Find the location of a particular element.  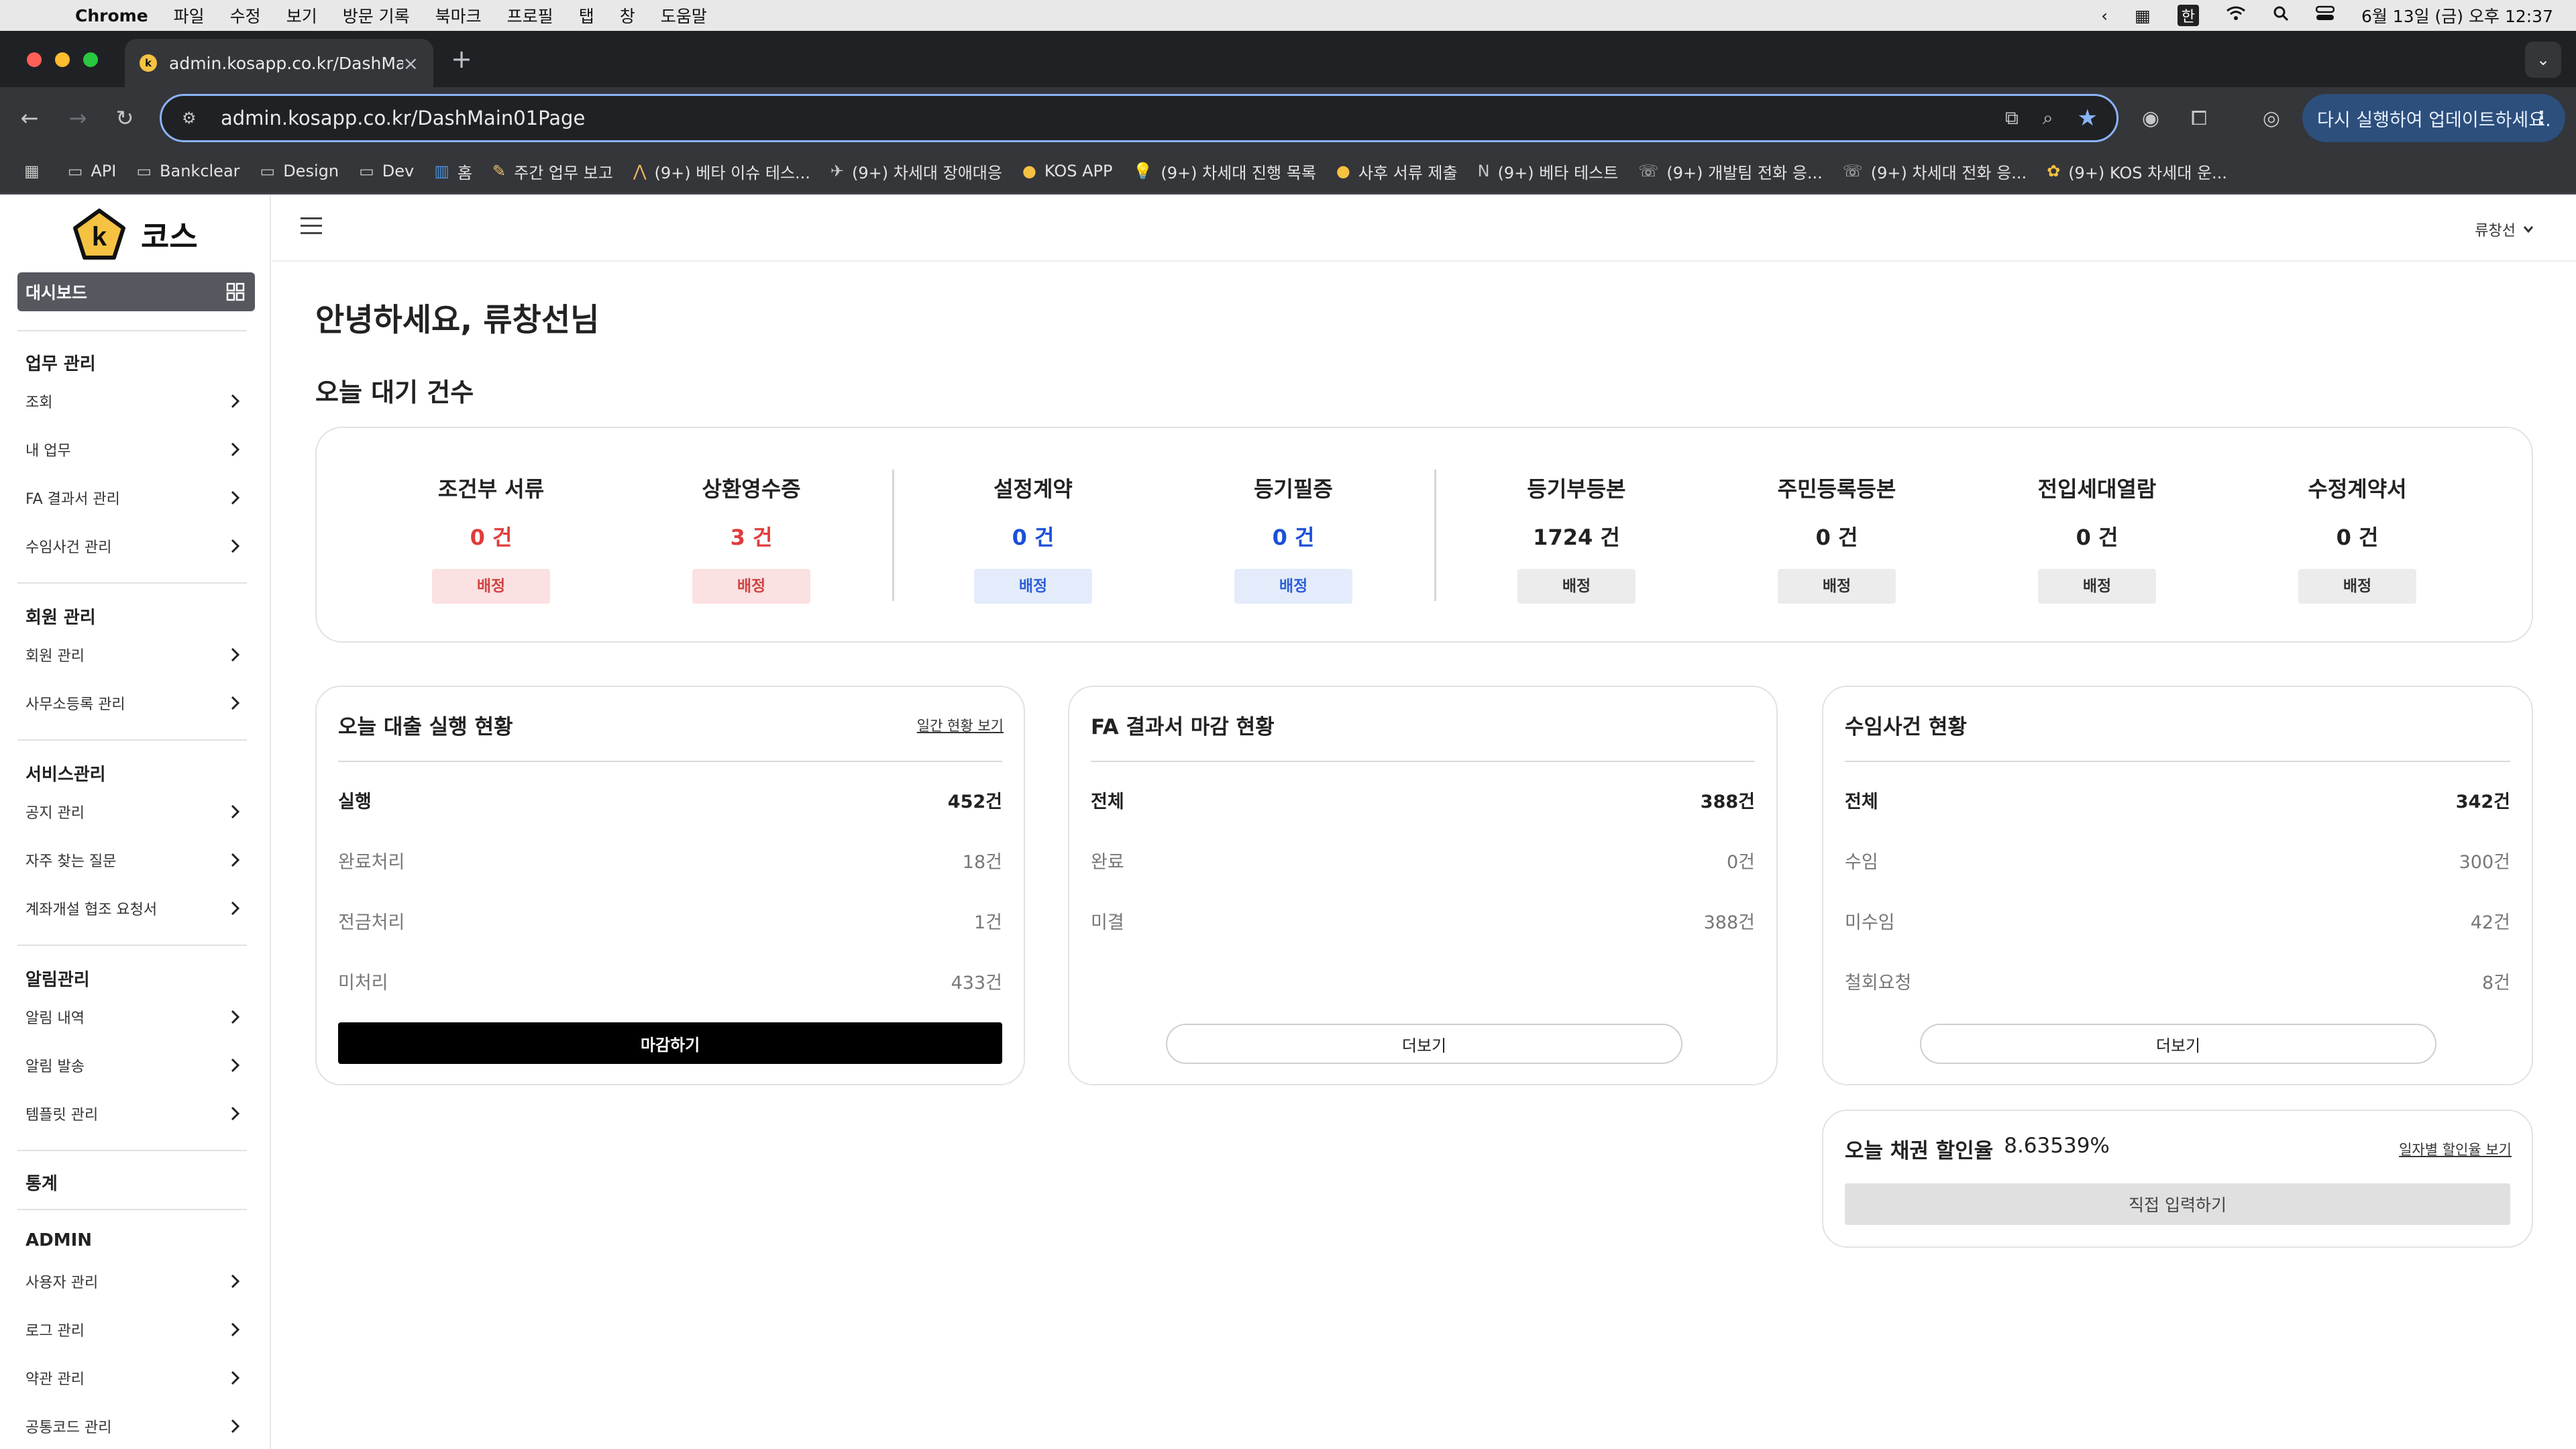

bookmark-item: N (9+) 베타 테스트 is located at coordinates (1548, 171).